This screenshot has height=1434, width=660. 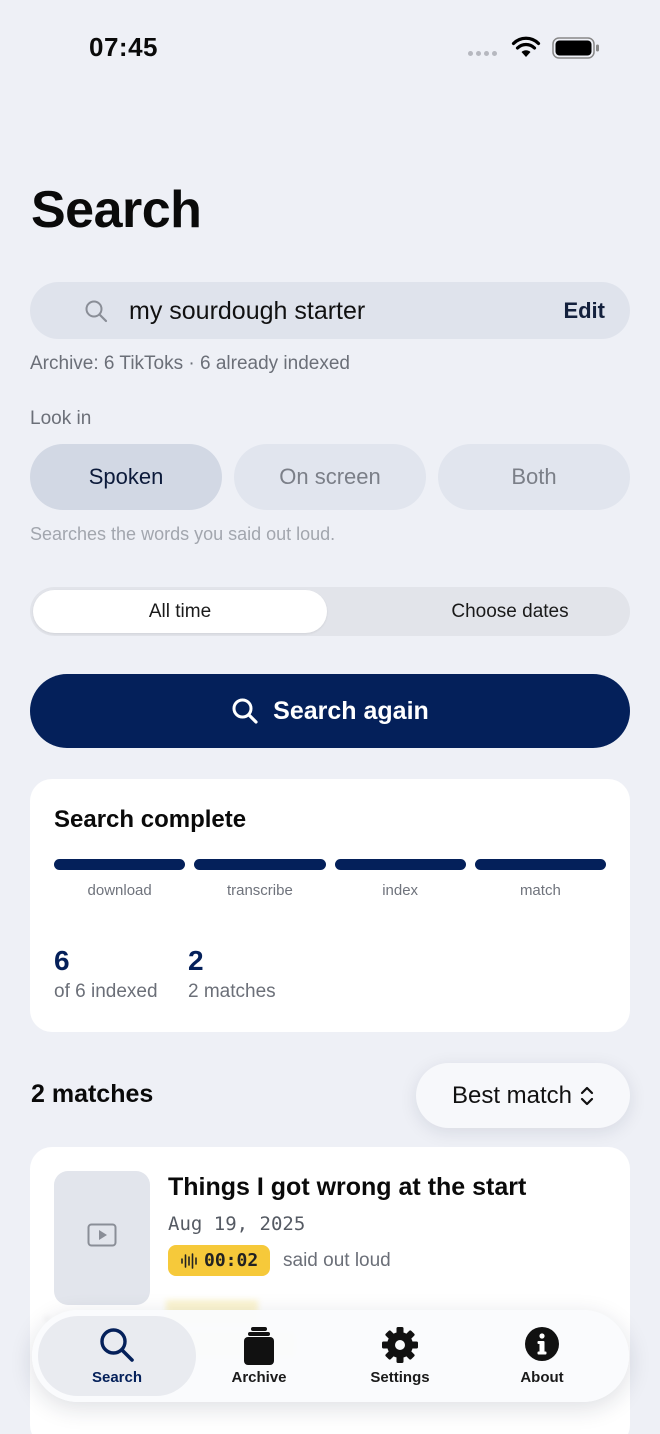 I want to click on video-thumbnail, so click(x=102, y=1238).